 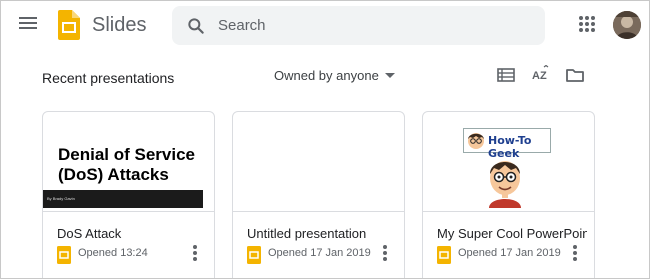 I want to click on sort-az-text: AZ, so click(x=539, y=76).